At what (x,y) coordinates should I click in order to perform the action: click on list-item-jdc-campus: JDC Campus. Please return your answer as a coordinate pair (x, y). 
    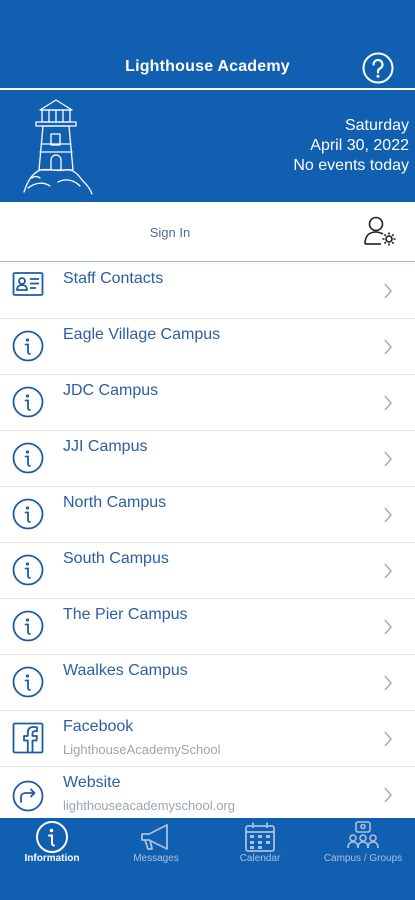
    Looking at the image, I should click on (207, 402).